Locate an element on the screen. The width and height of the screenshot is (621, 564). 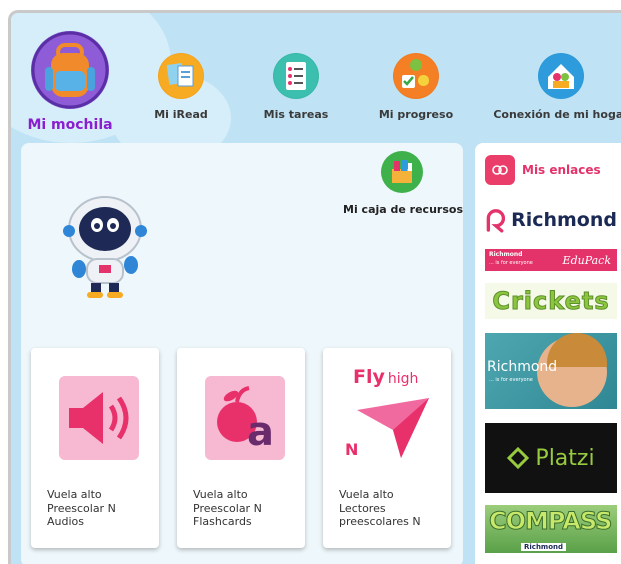
resource-box-label: Mi caja de recursos is located at coordinates (403, 209).